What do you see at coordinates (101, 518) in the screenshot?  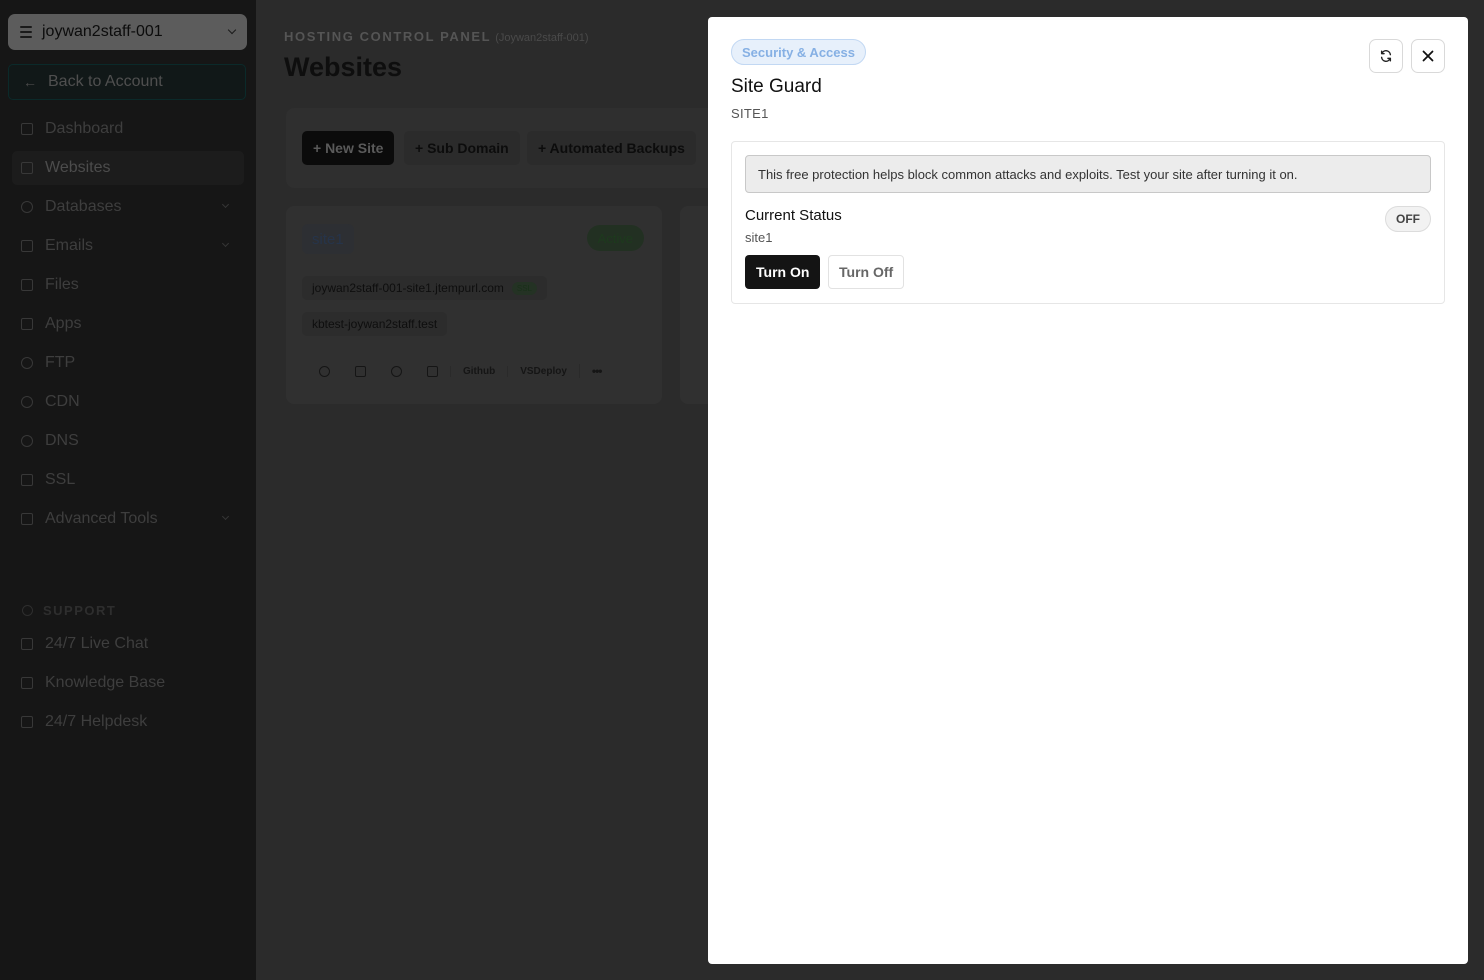 I see `sidebar-item-label: Advanced Tools` at bounding box center [101, 518].